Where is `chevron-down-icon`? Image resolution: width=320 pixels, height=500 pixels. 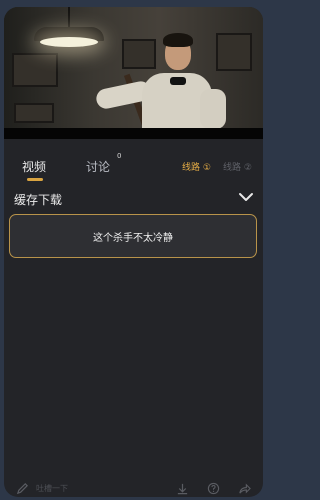
chevron-down-icon is located at coordinates (246, 197).